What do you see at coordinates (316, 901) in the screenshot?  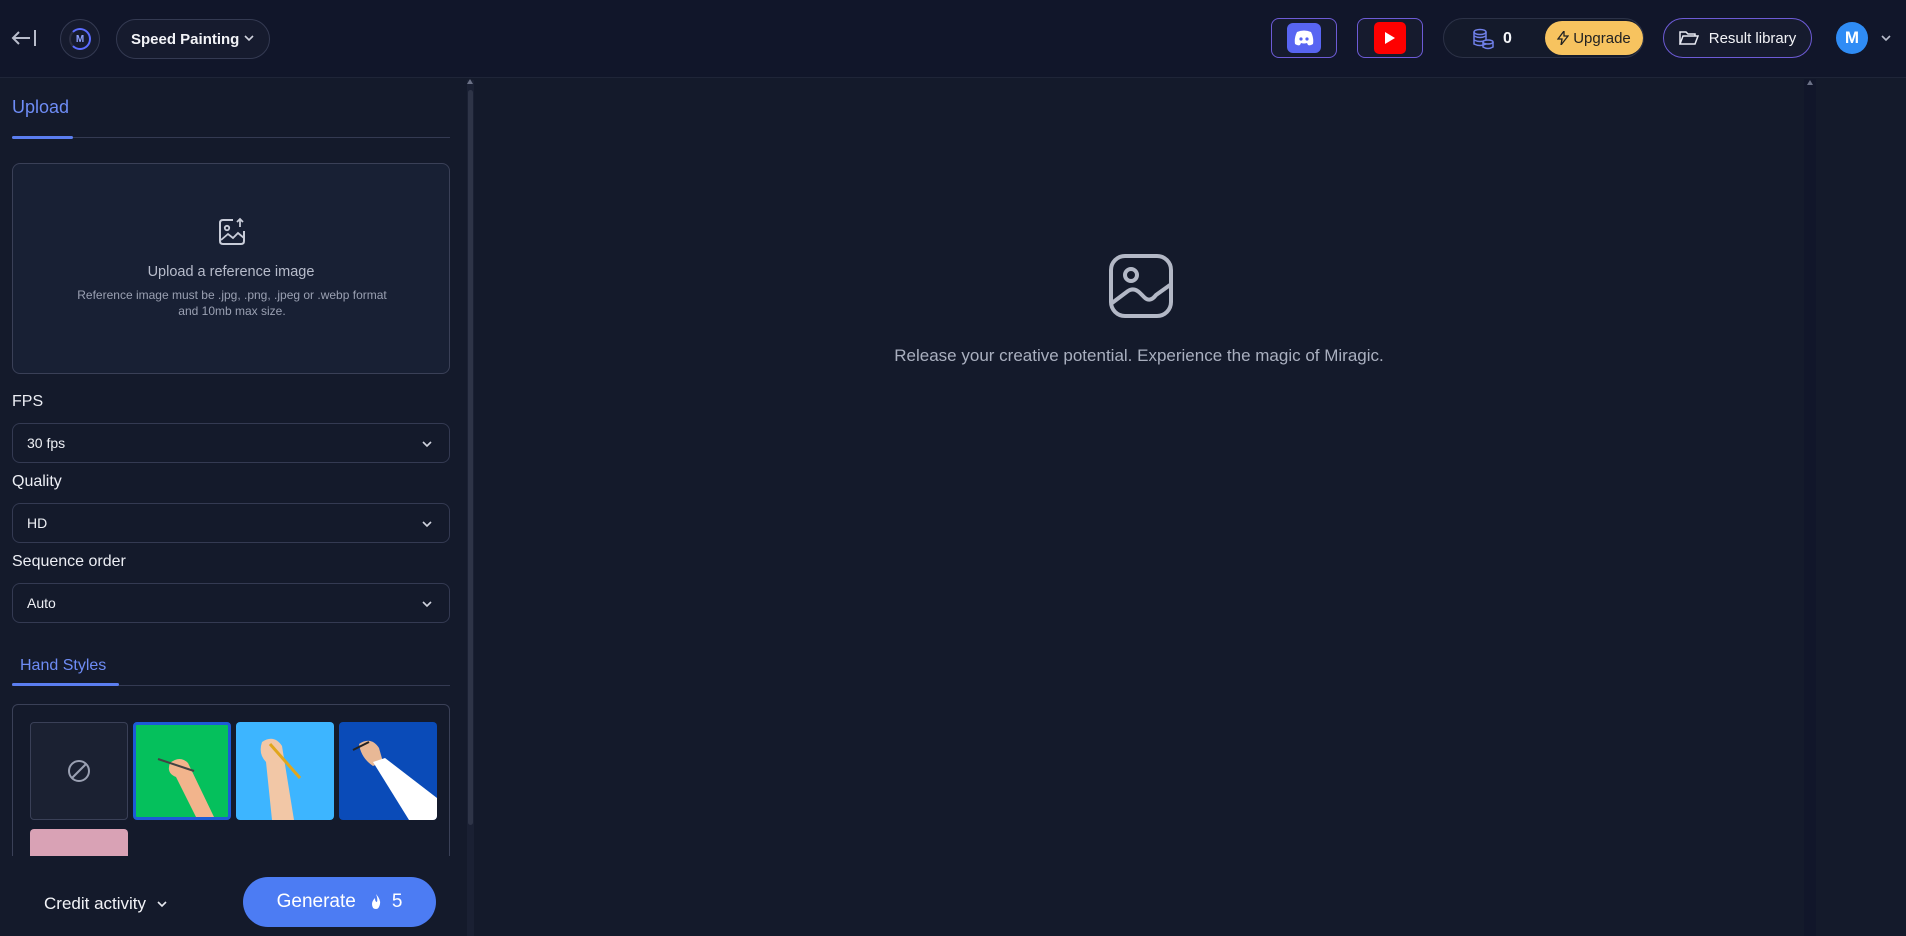 I see `generate-label: Generate` at bounding box center [316, 901].